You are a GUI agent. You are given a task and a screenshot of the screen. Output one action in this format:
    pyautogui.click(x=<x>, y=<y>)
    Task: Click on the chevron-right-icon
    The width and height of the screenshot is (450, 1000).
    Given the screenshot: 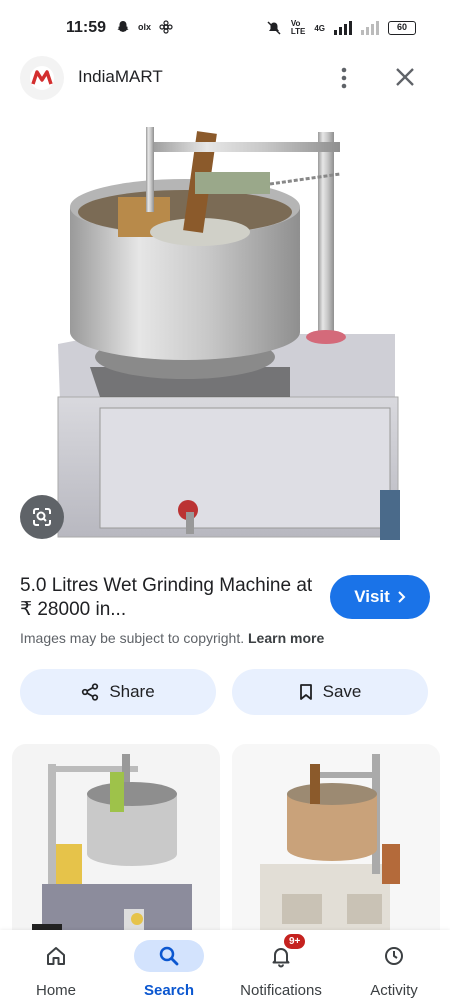 What is the action you would take?
    pyautogui.click(x=402, y=597)
    